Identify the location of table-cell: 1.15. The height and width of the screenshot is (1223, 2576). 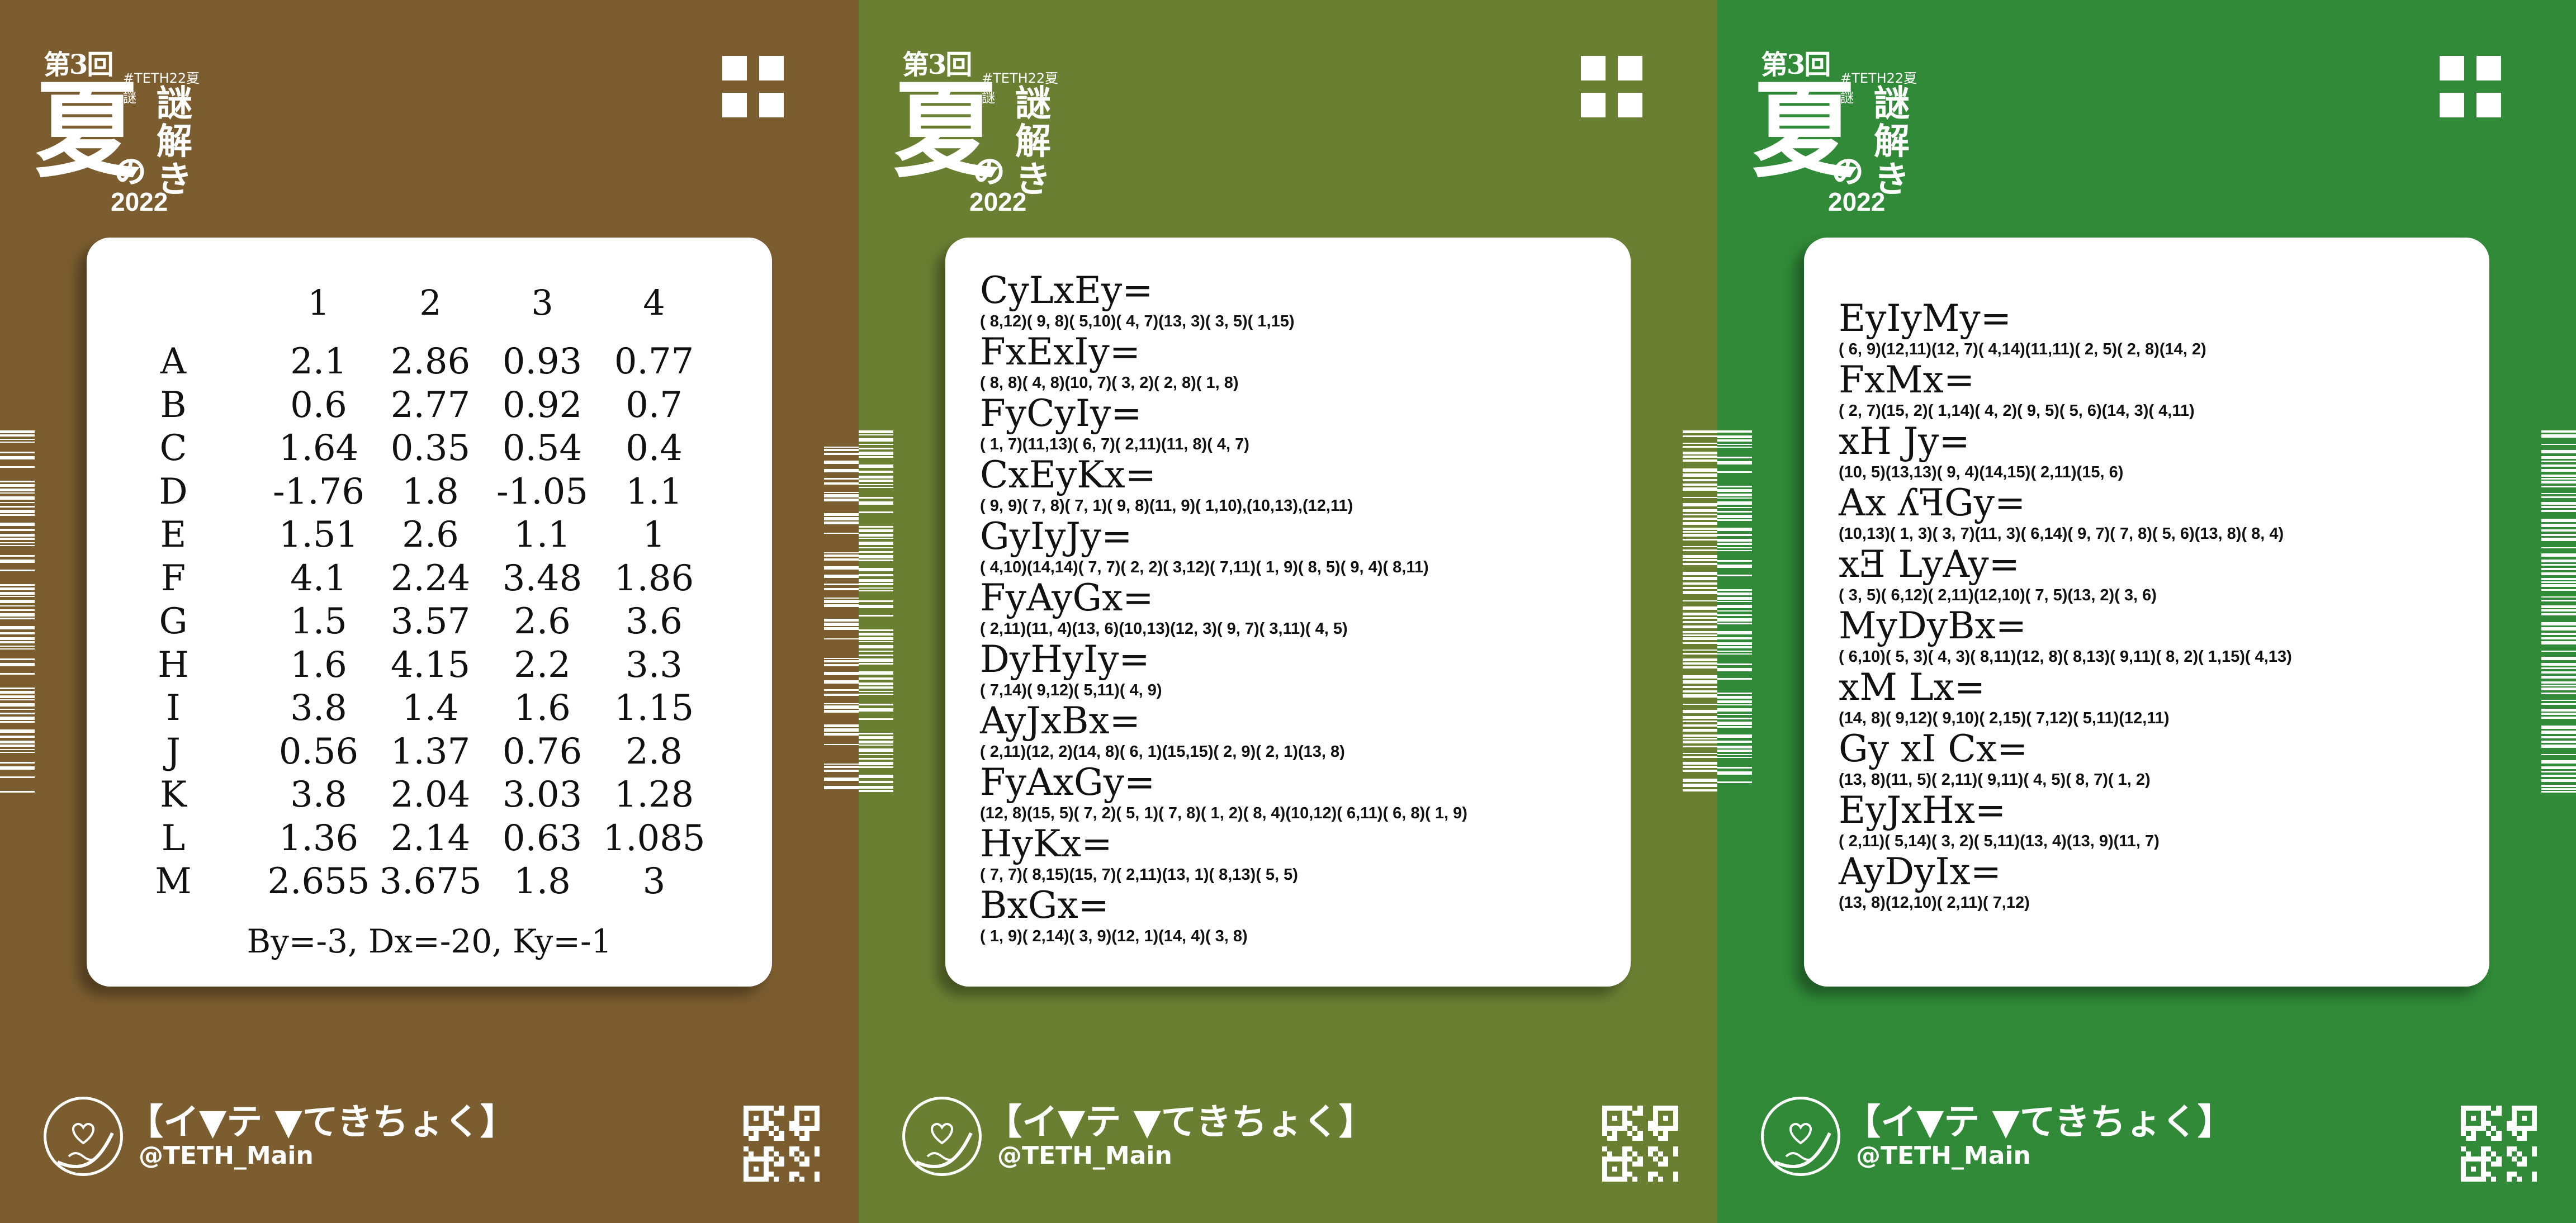
(654, 708).